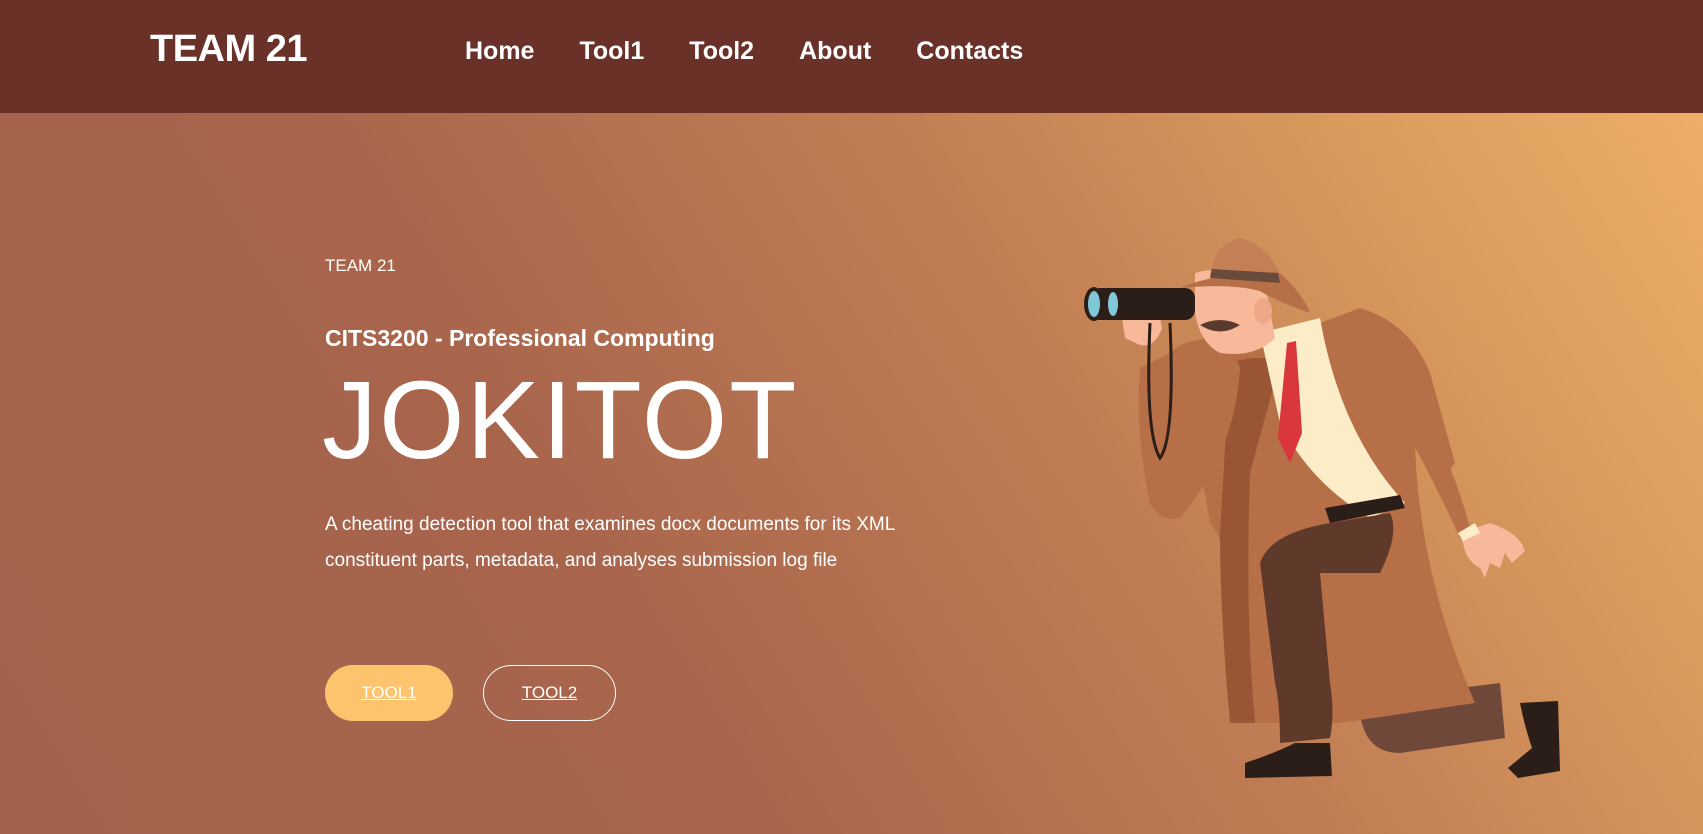 The width and height of the screenshot is (1703, 834). I want to click on nav-link-about: About, so click(835, 51).